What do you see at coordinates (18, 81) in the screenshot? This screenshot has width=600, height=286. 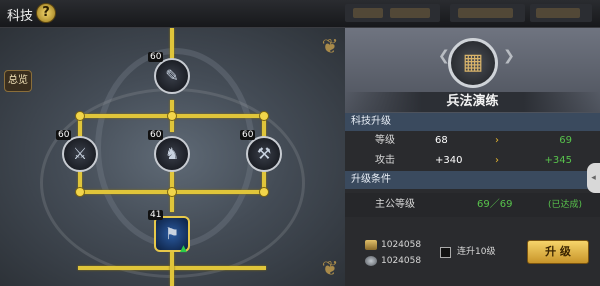 I see `overview-button: 总览` at bounding box center [18, 81].